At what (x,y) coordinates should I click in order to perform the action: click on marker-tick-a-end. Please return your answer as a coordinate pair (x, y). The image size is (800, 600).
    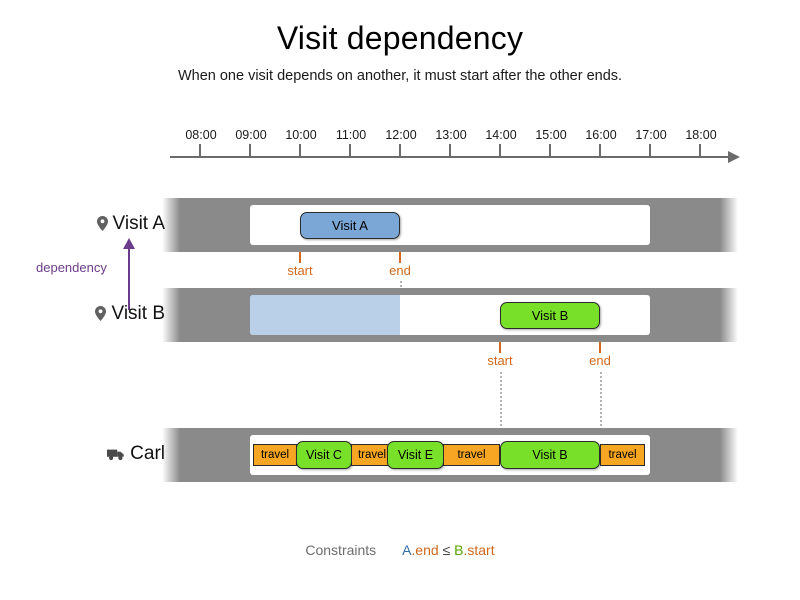
    Looking at the image, I should click on (400, 257).